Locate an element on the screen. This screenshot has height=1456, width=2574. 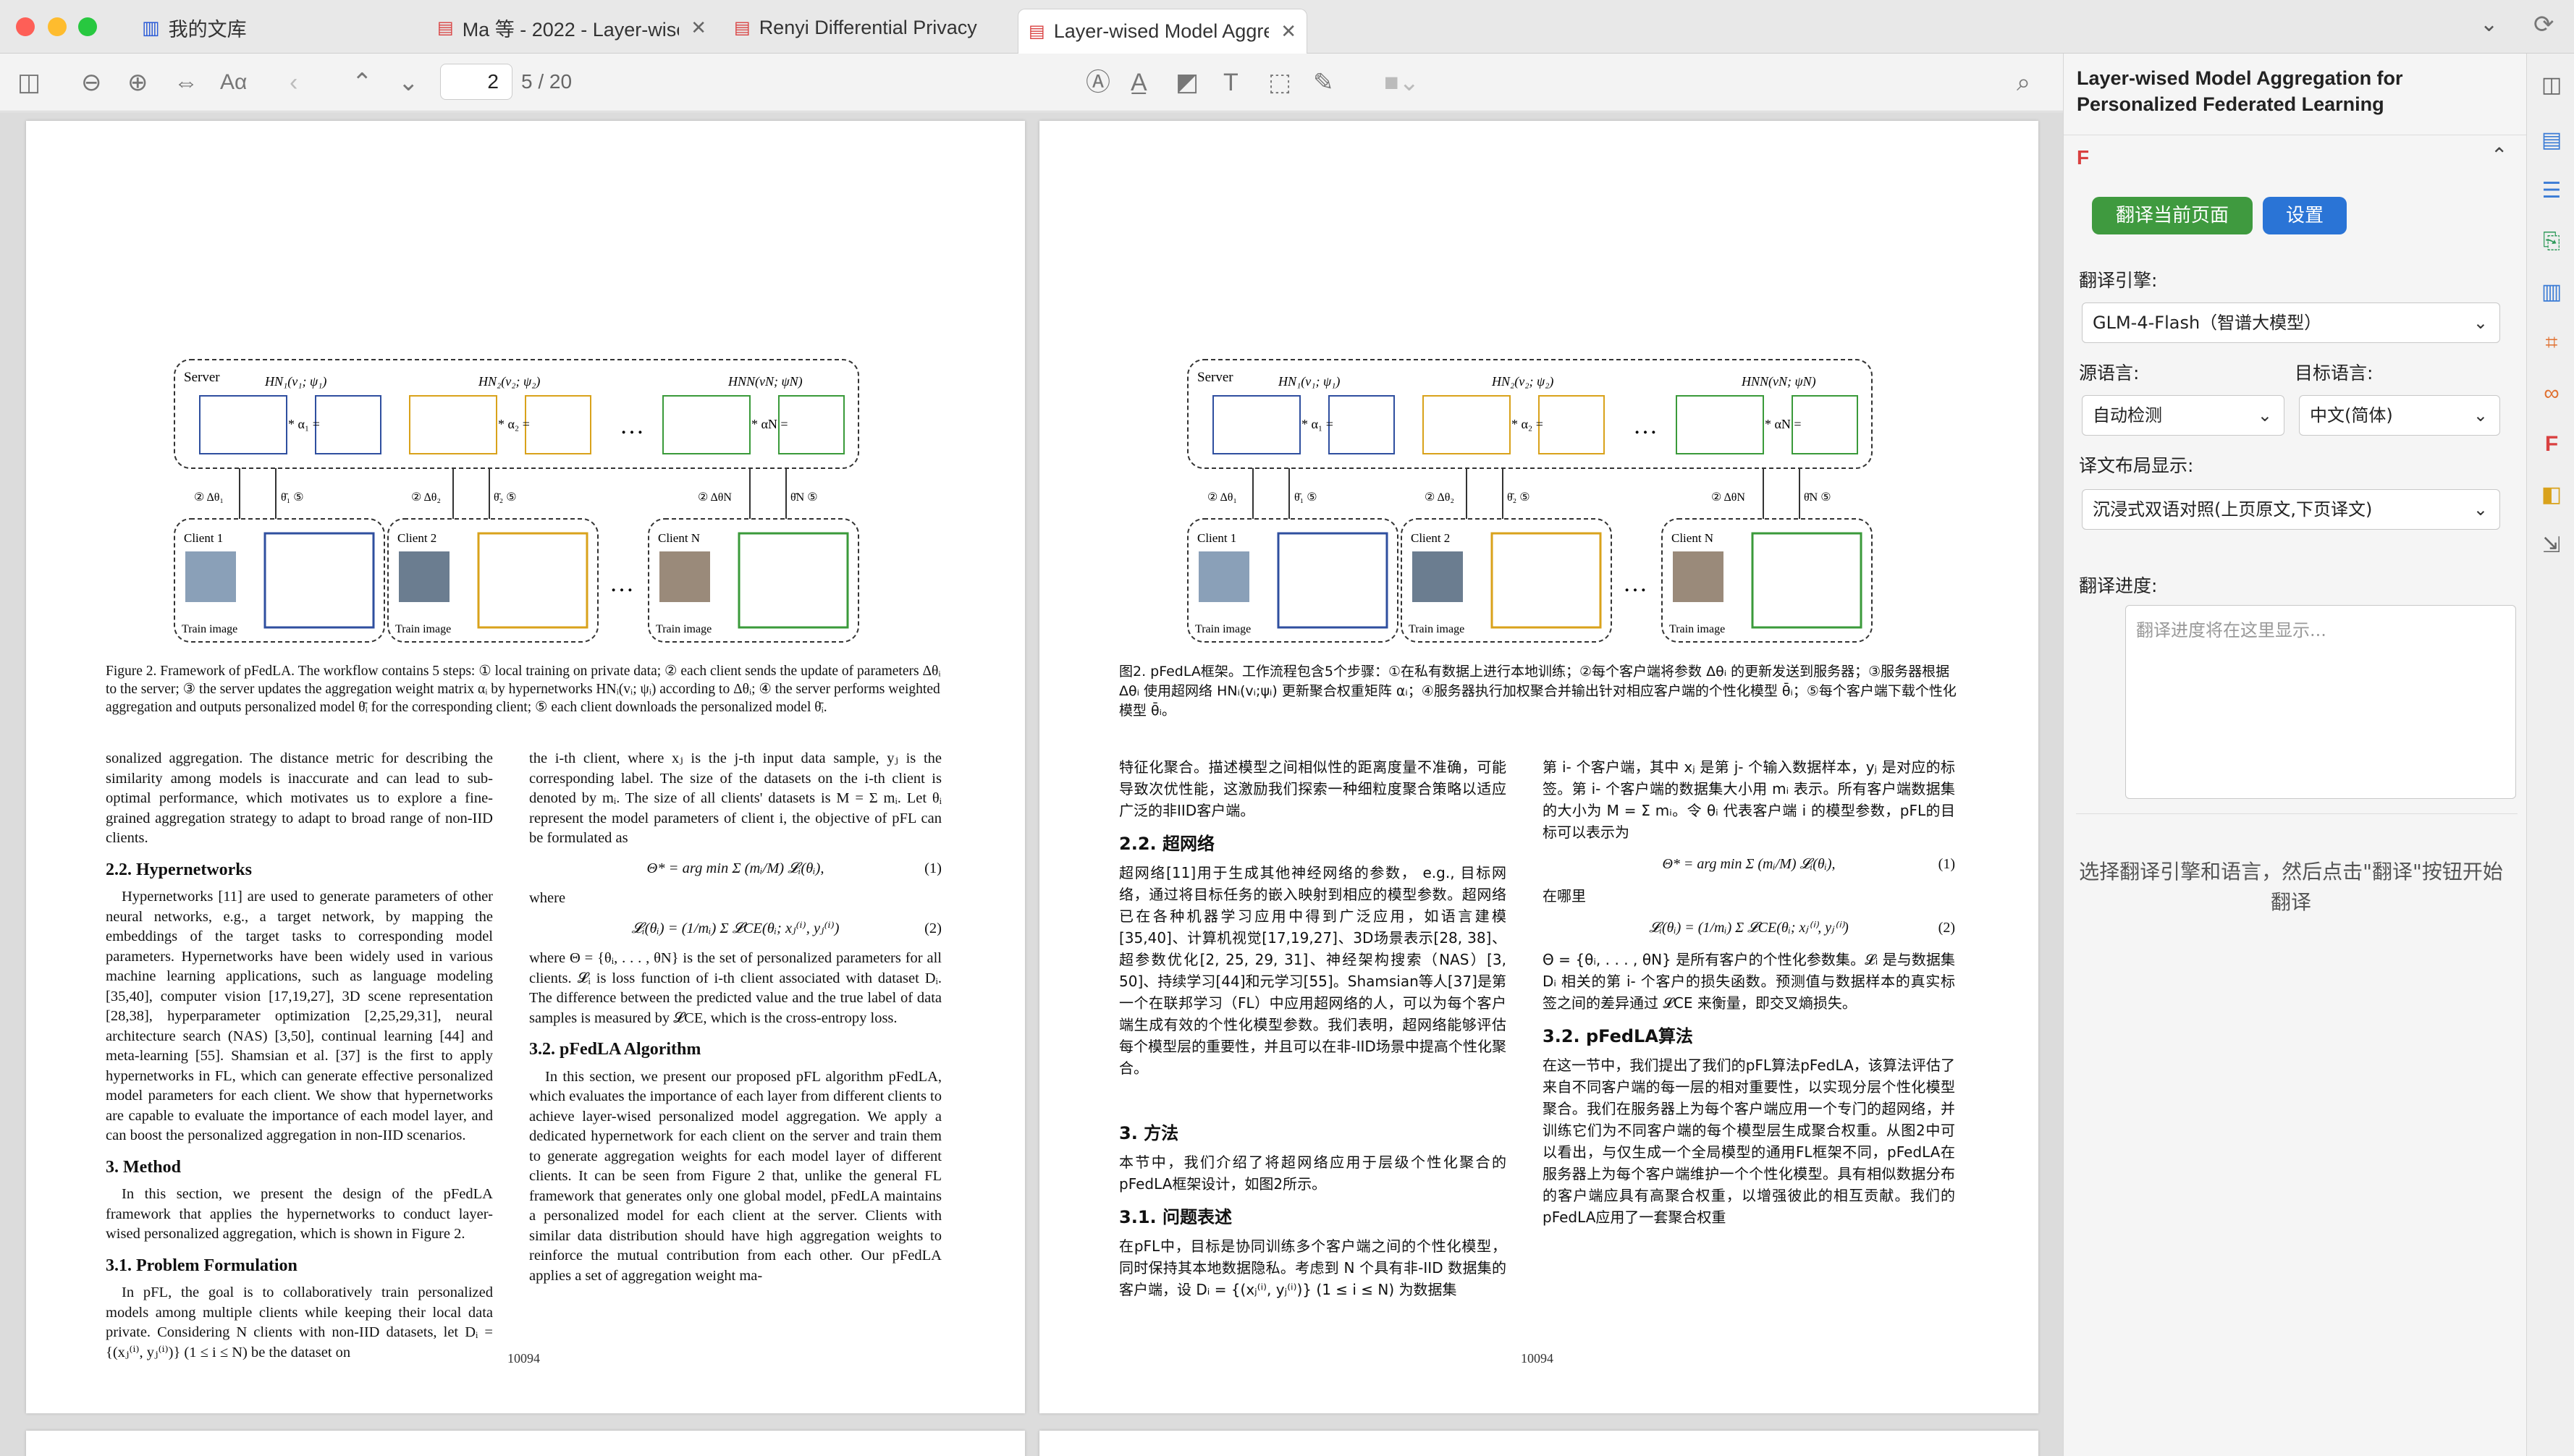
chevron-up-icon: ⌃ is located at coordinates (2499, 155).